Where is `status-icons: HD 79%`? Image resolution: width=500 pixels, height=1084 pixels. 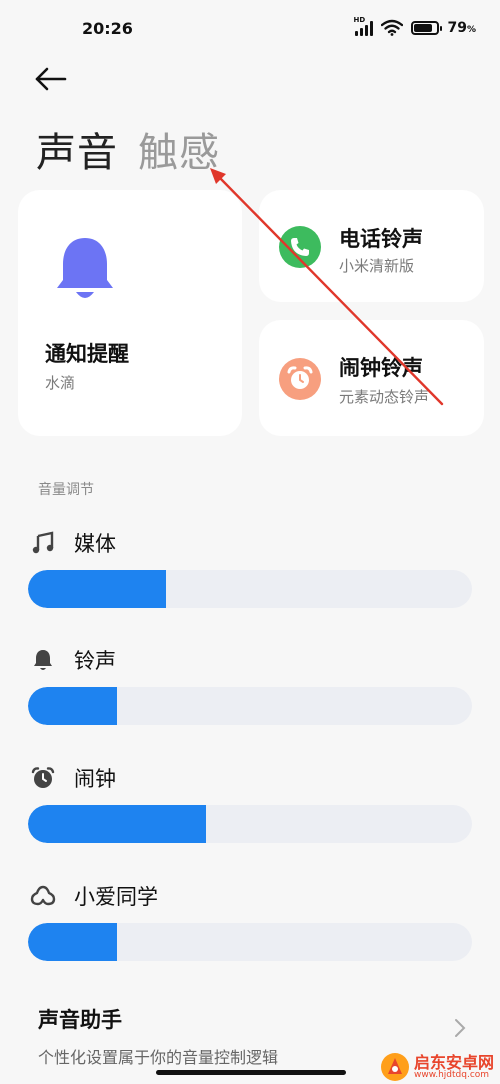
status-icons: HD 79% is located at coordinates (414, 26).